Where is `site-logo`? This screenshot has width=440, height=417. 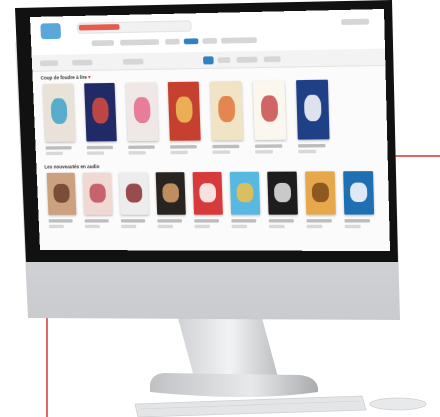 site-logo is located at coordinates (51, 31).